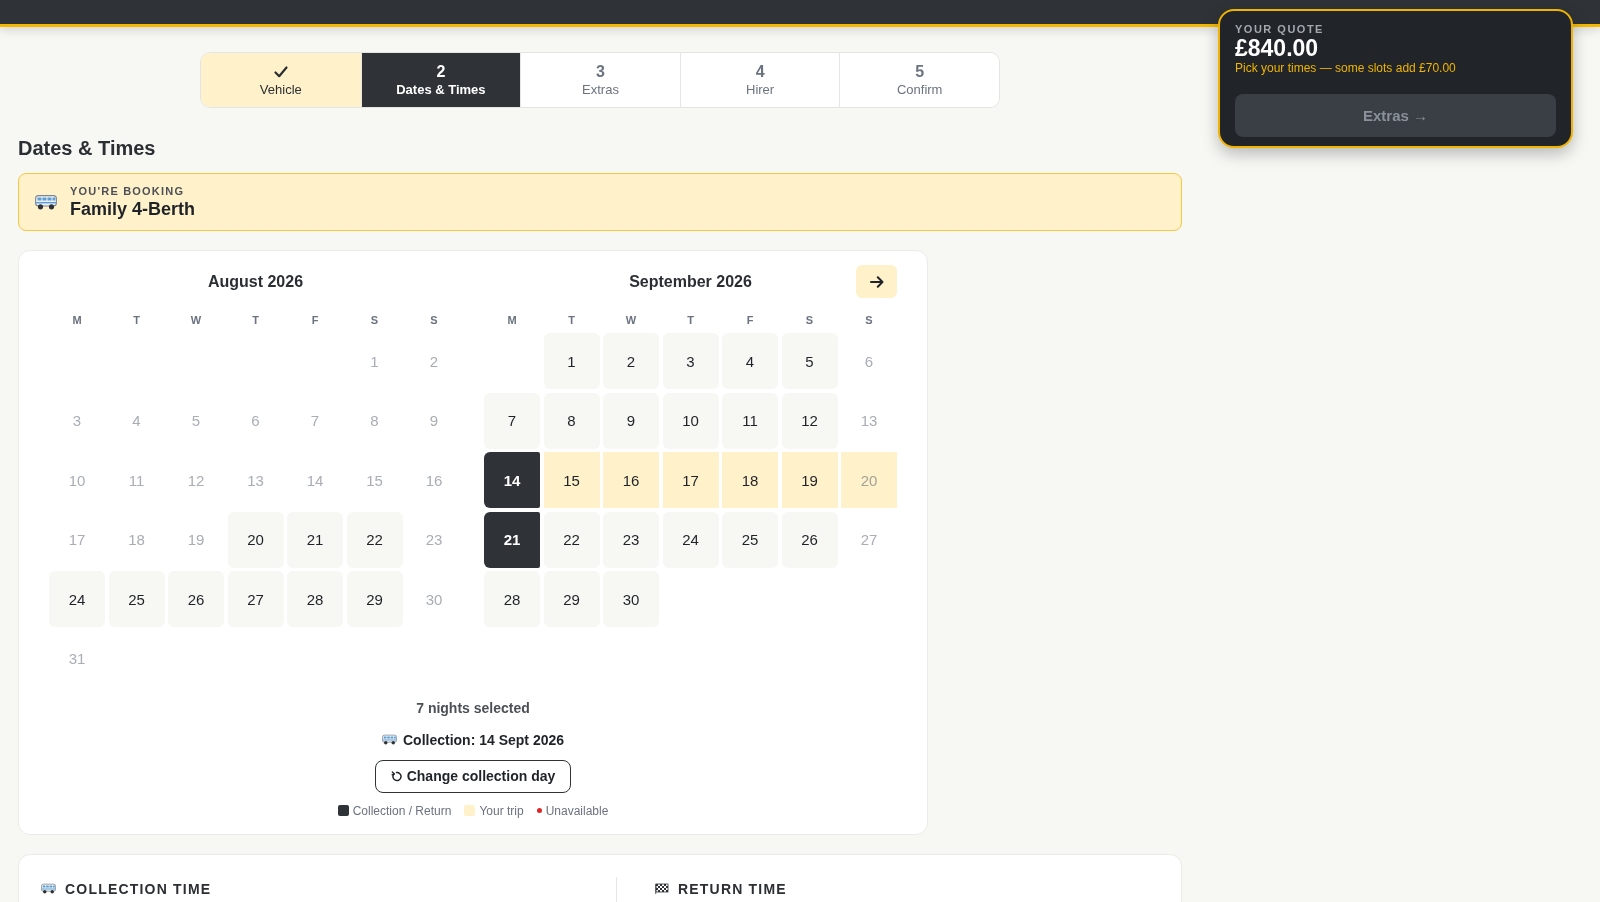 The width and height of the screenshot is (1600, 902). Describe the element at coordinates (809, 361) in the screenshot. I see `day-cell: 5` at that location.